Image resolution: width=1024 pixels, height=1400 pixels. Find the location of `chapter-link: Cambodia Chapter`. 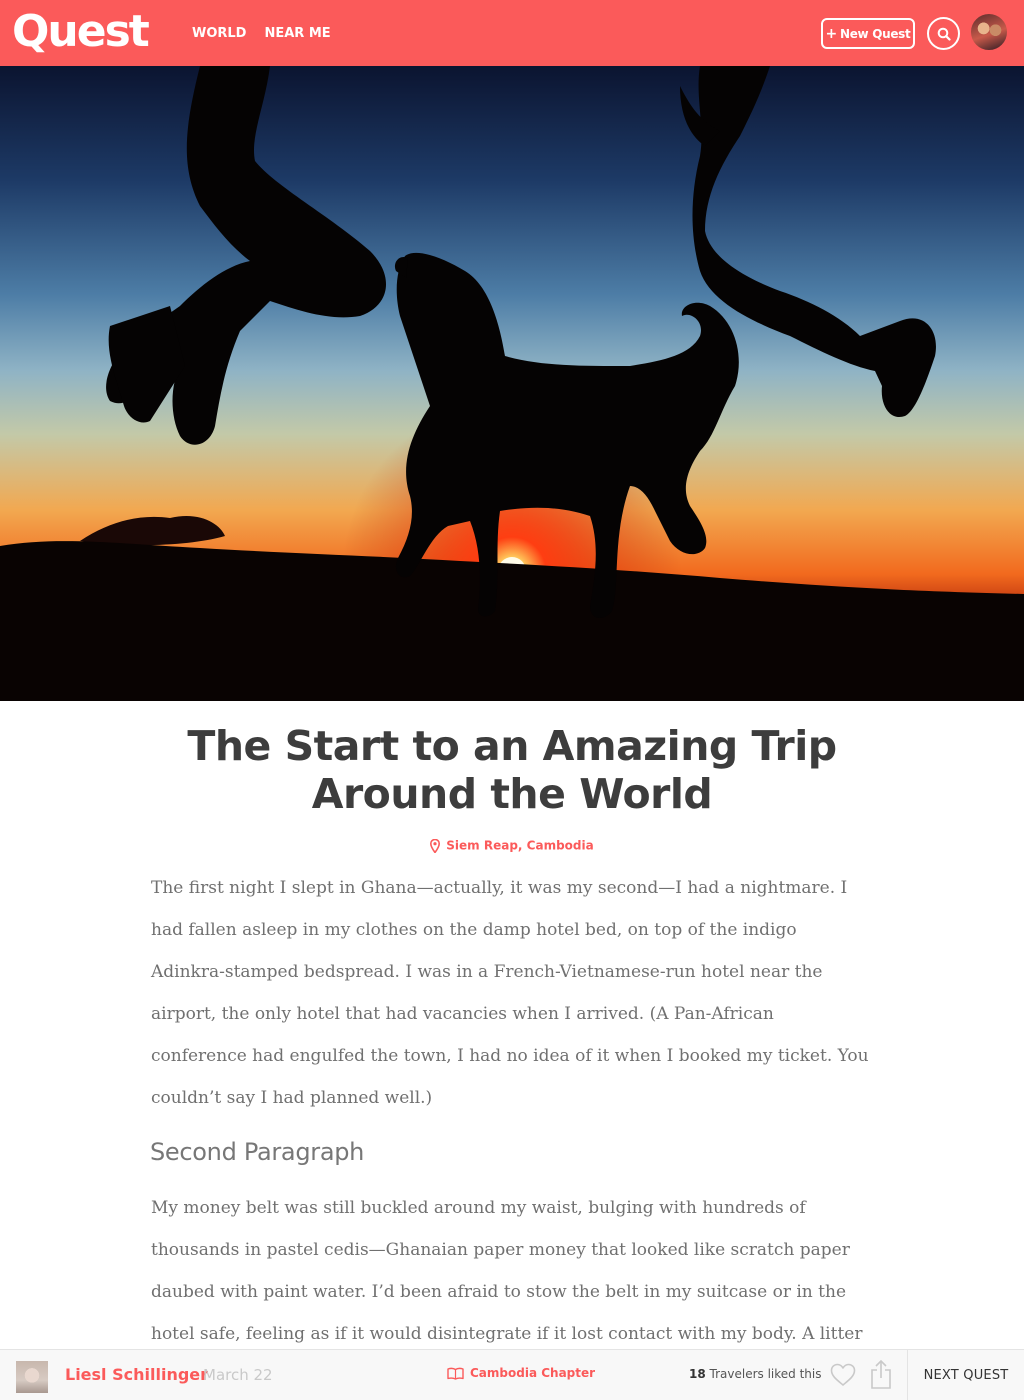

chapter-link: Cambodia Chapter is located at coordinates (521, 1373).